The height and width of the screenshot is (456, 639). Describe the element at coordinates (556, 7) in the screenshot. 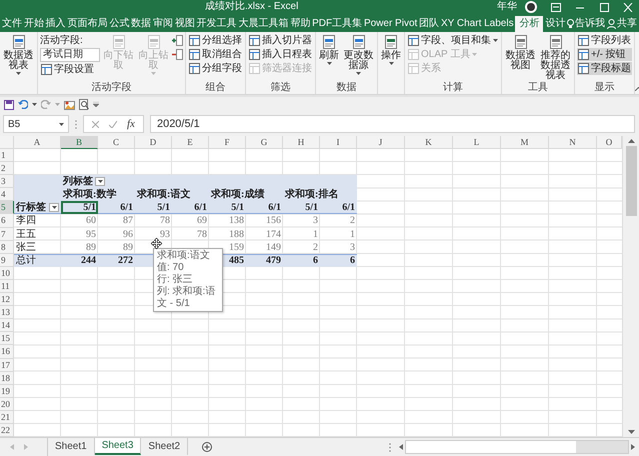

I see `ribbon-display-icon` at that location.